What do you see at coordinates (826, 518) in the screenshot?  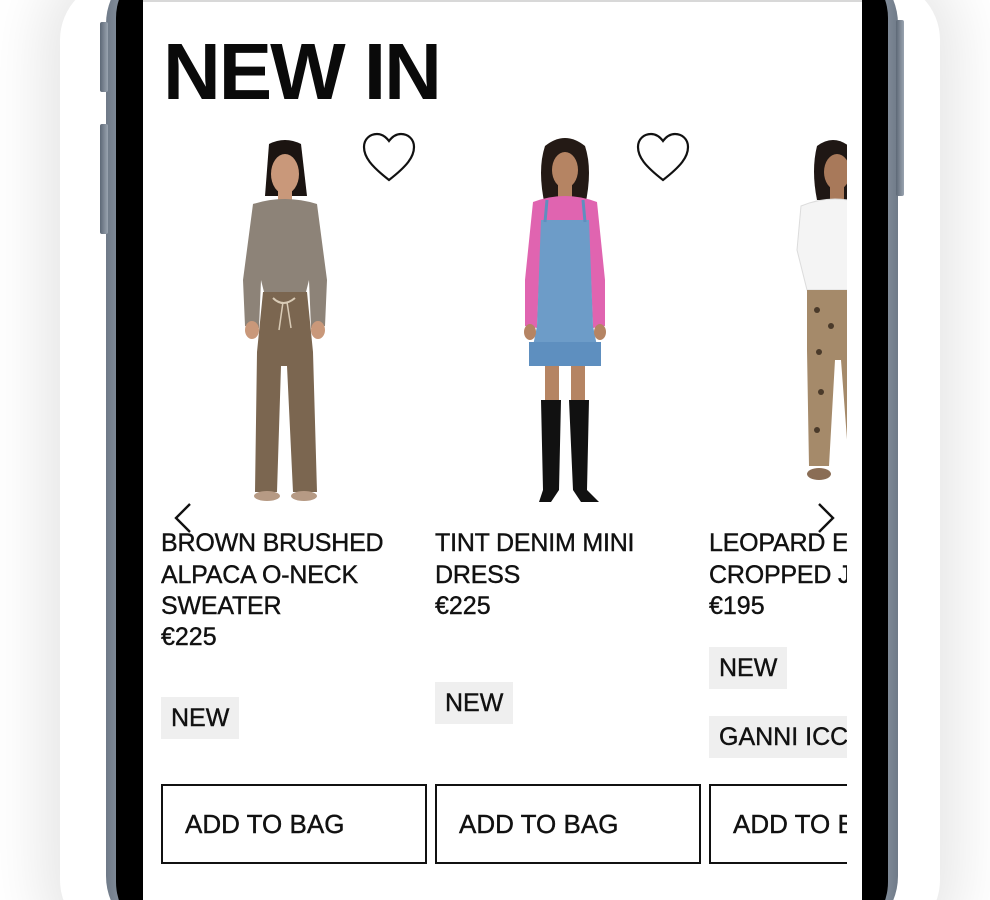 I see `chevron-right-icon` at bounding box center [826, 518].